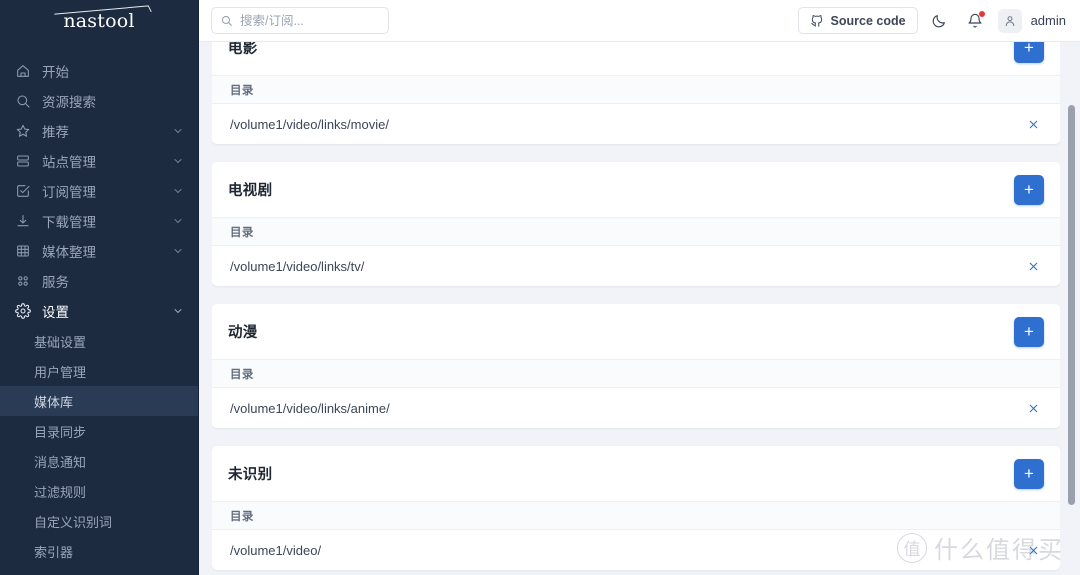 Image resolution: width=1080 pixels, height=575 pixels. What do you see at coordinates (23, 281) in the screenshot?
I see `apps-icon` at bounding box center [23, 281].